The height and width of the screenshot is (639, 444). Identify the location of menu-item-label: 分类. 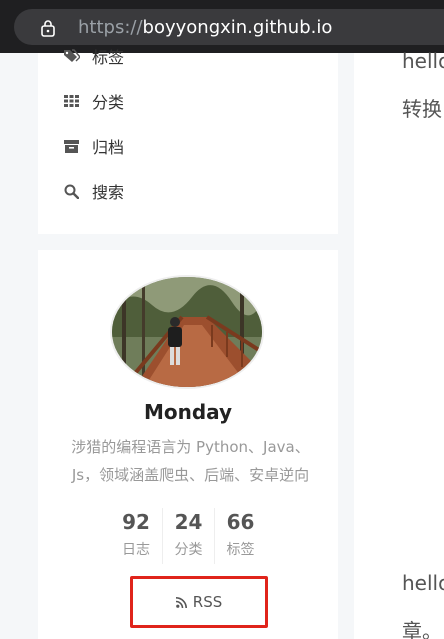
(108, 102).